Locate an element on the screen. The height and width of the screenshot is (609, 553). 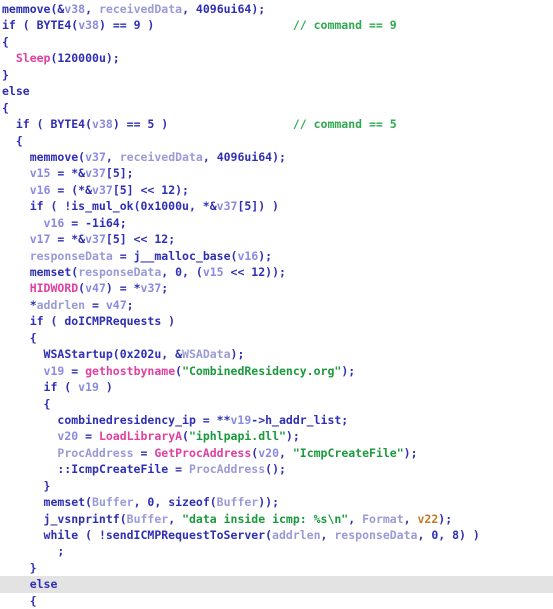
code-line: v15 = *&v37[5]; is located at coordinates (276, 173).